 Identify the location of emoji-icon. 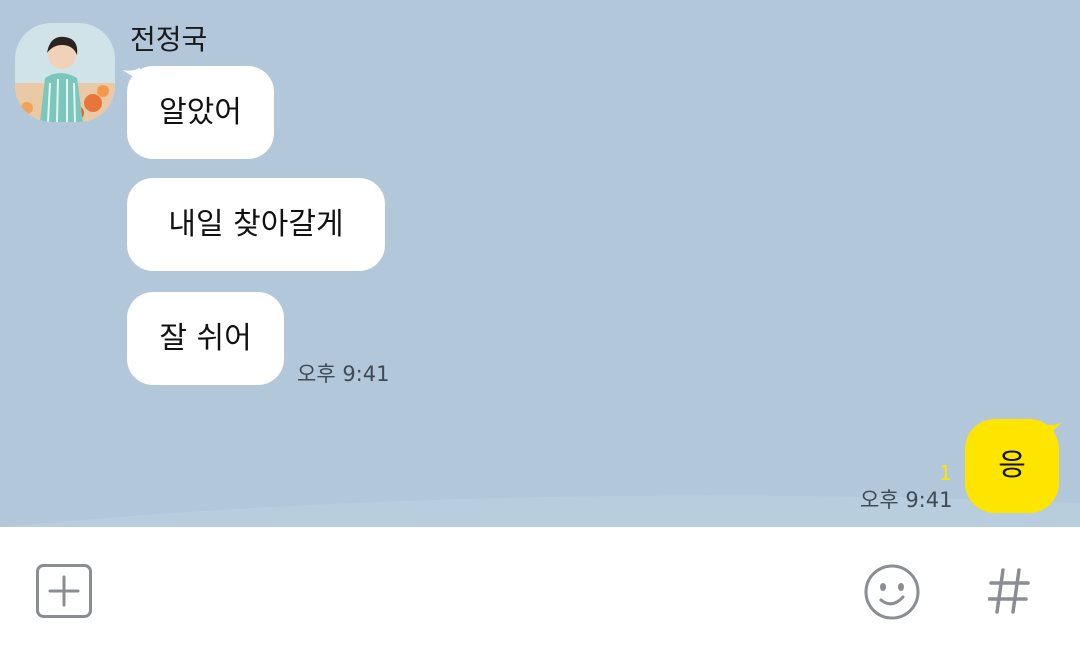
(892, 592).